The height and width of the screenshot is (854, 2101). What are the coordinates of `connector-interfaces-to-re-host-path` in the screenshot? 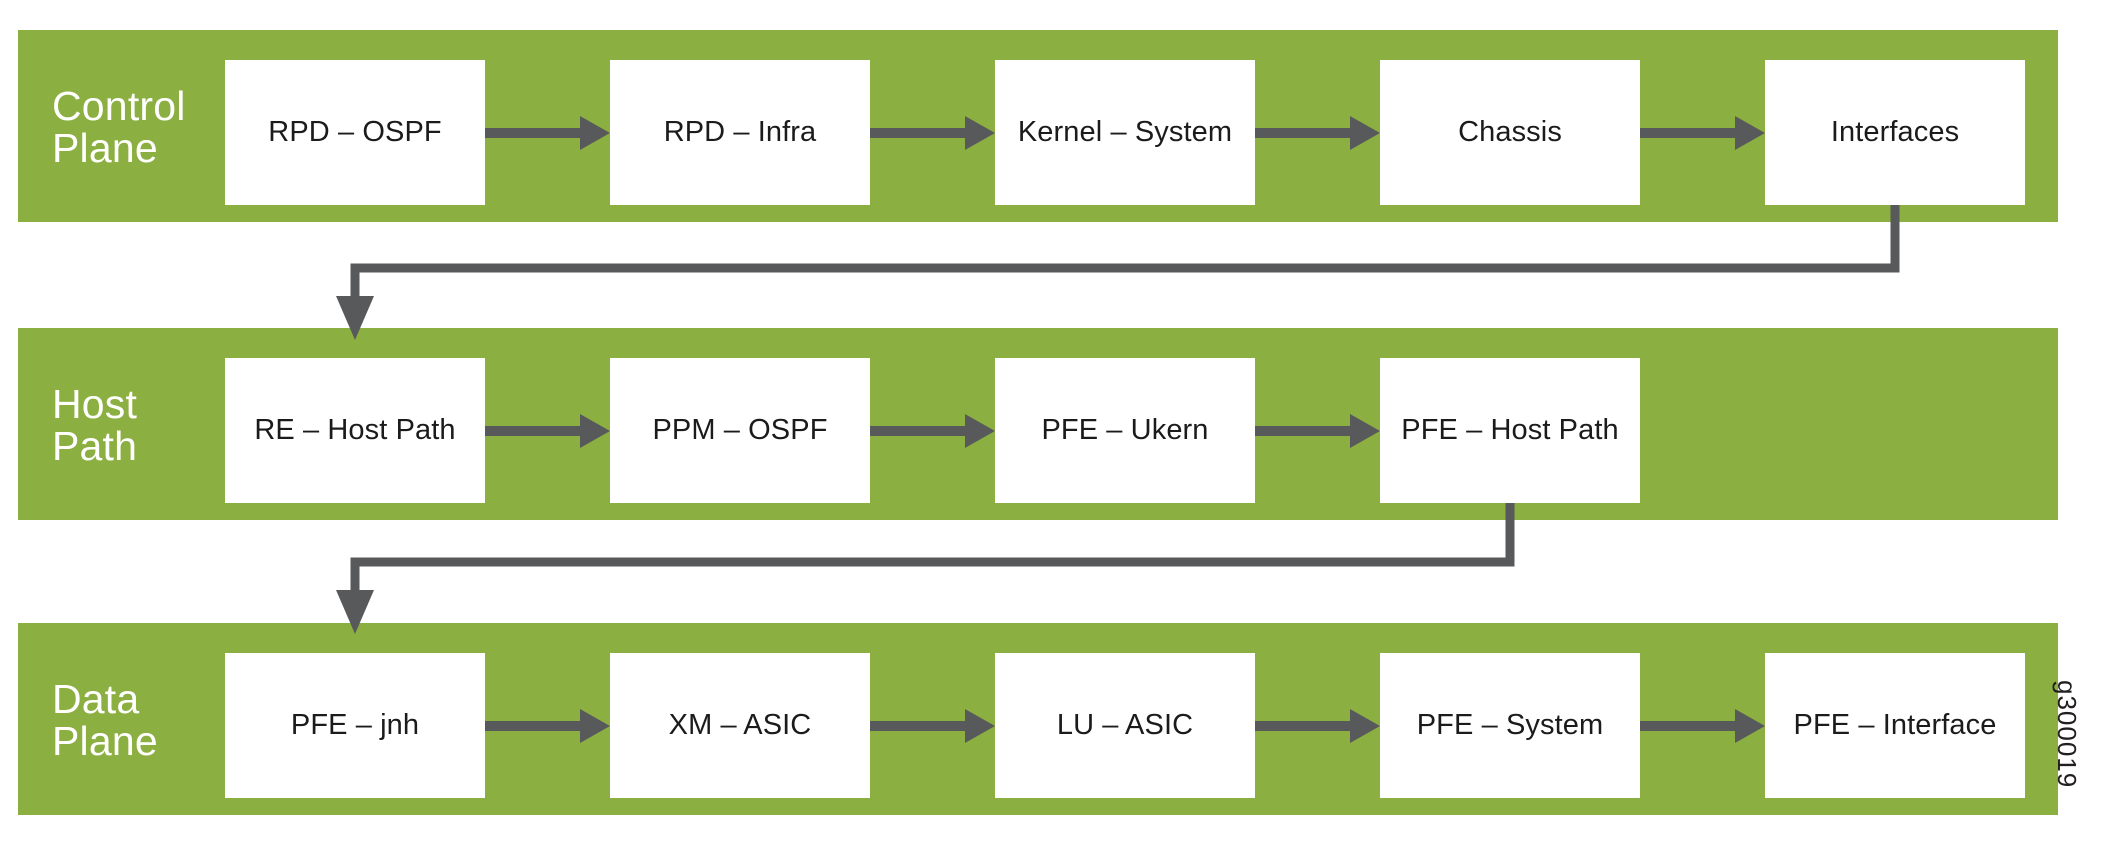 It's located at (1118, 272).